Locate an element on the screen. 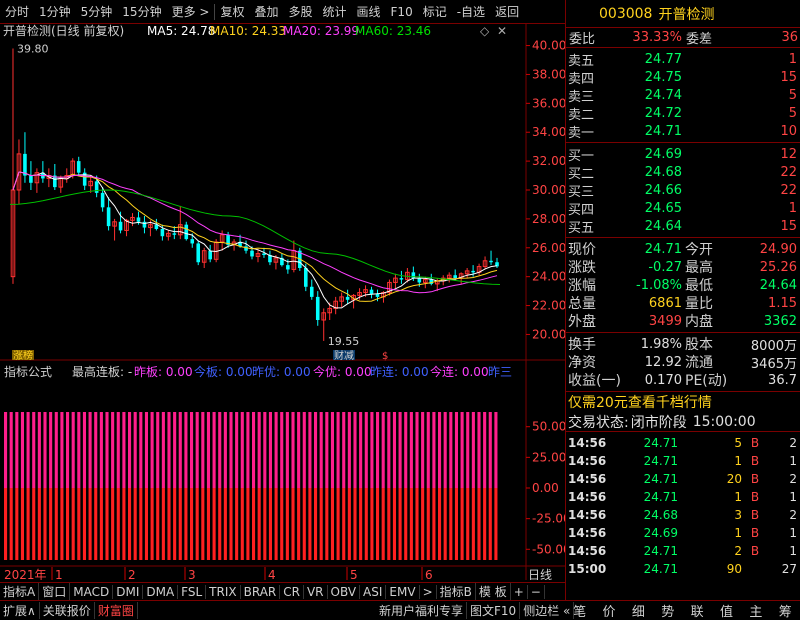 Image resolution: width=800 pixels, height=620 pixels. bottom-mid-item-0: 新用户福利专享 is located at coordinates (422, 610).